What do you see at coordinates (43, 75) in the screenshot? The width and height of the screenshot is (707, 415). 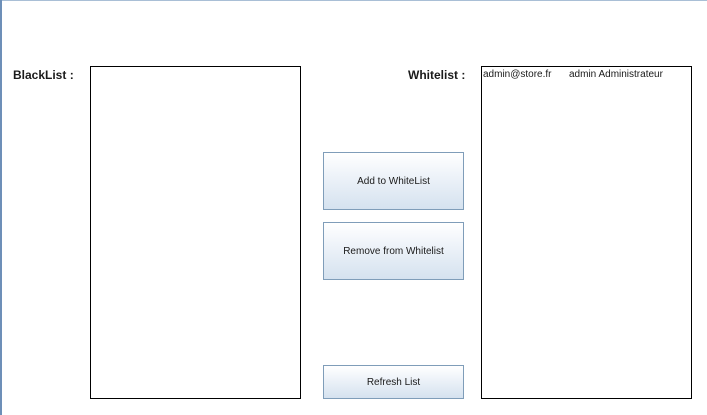 I see `blacklist-label: BlackList :` at bounding box center [43, 75].